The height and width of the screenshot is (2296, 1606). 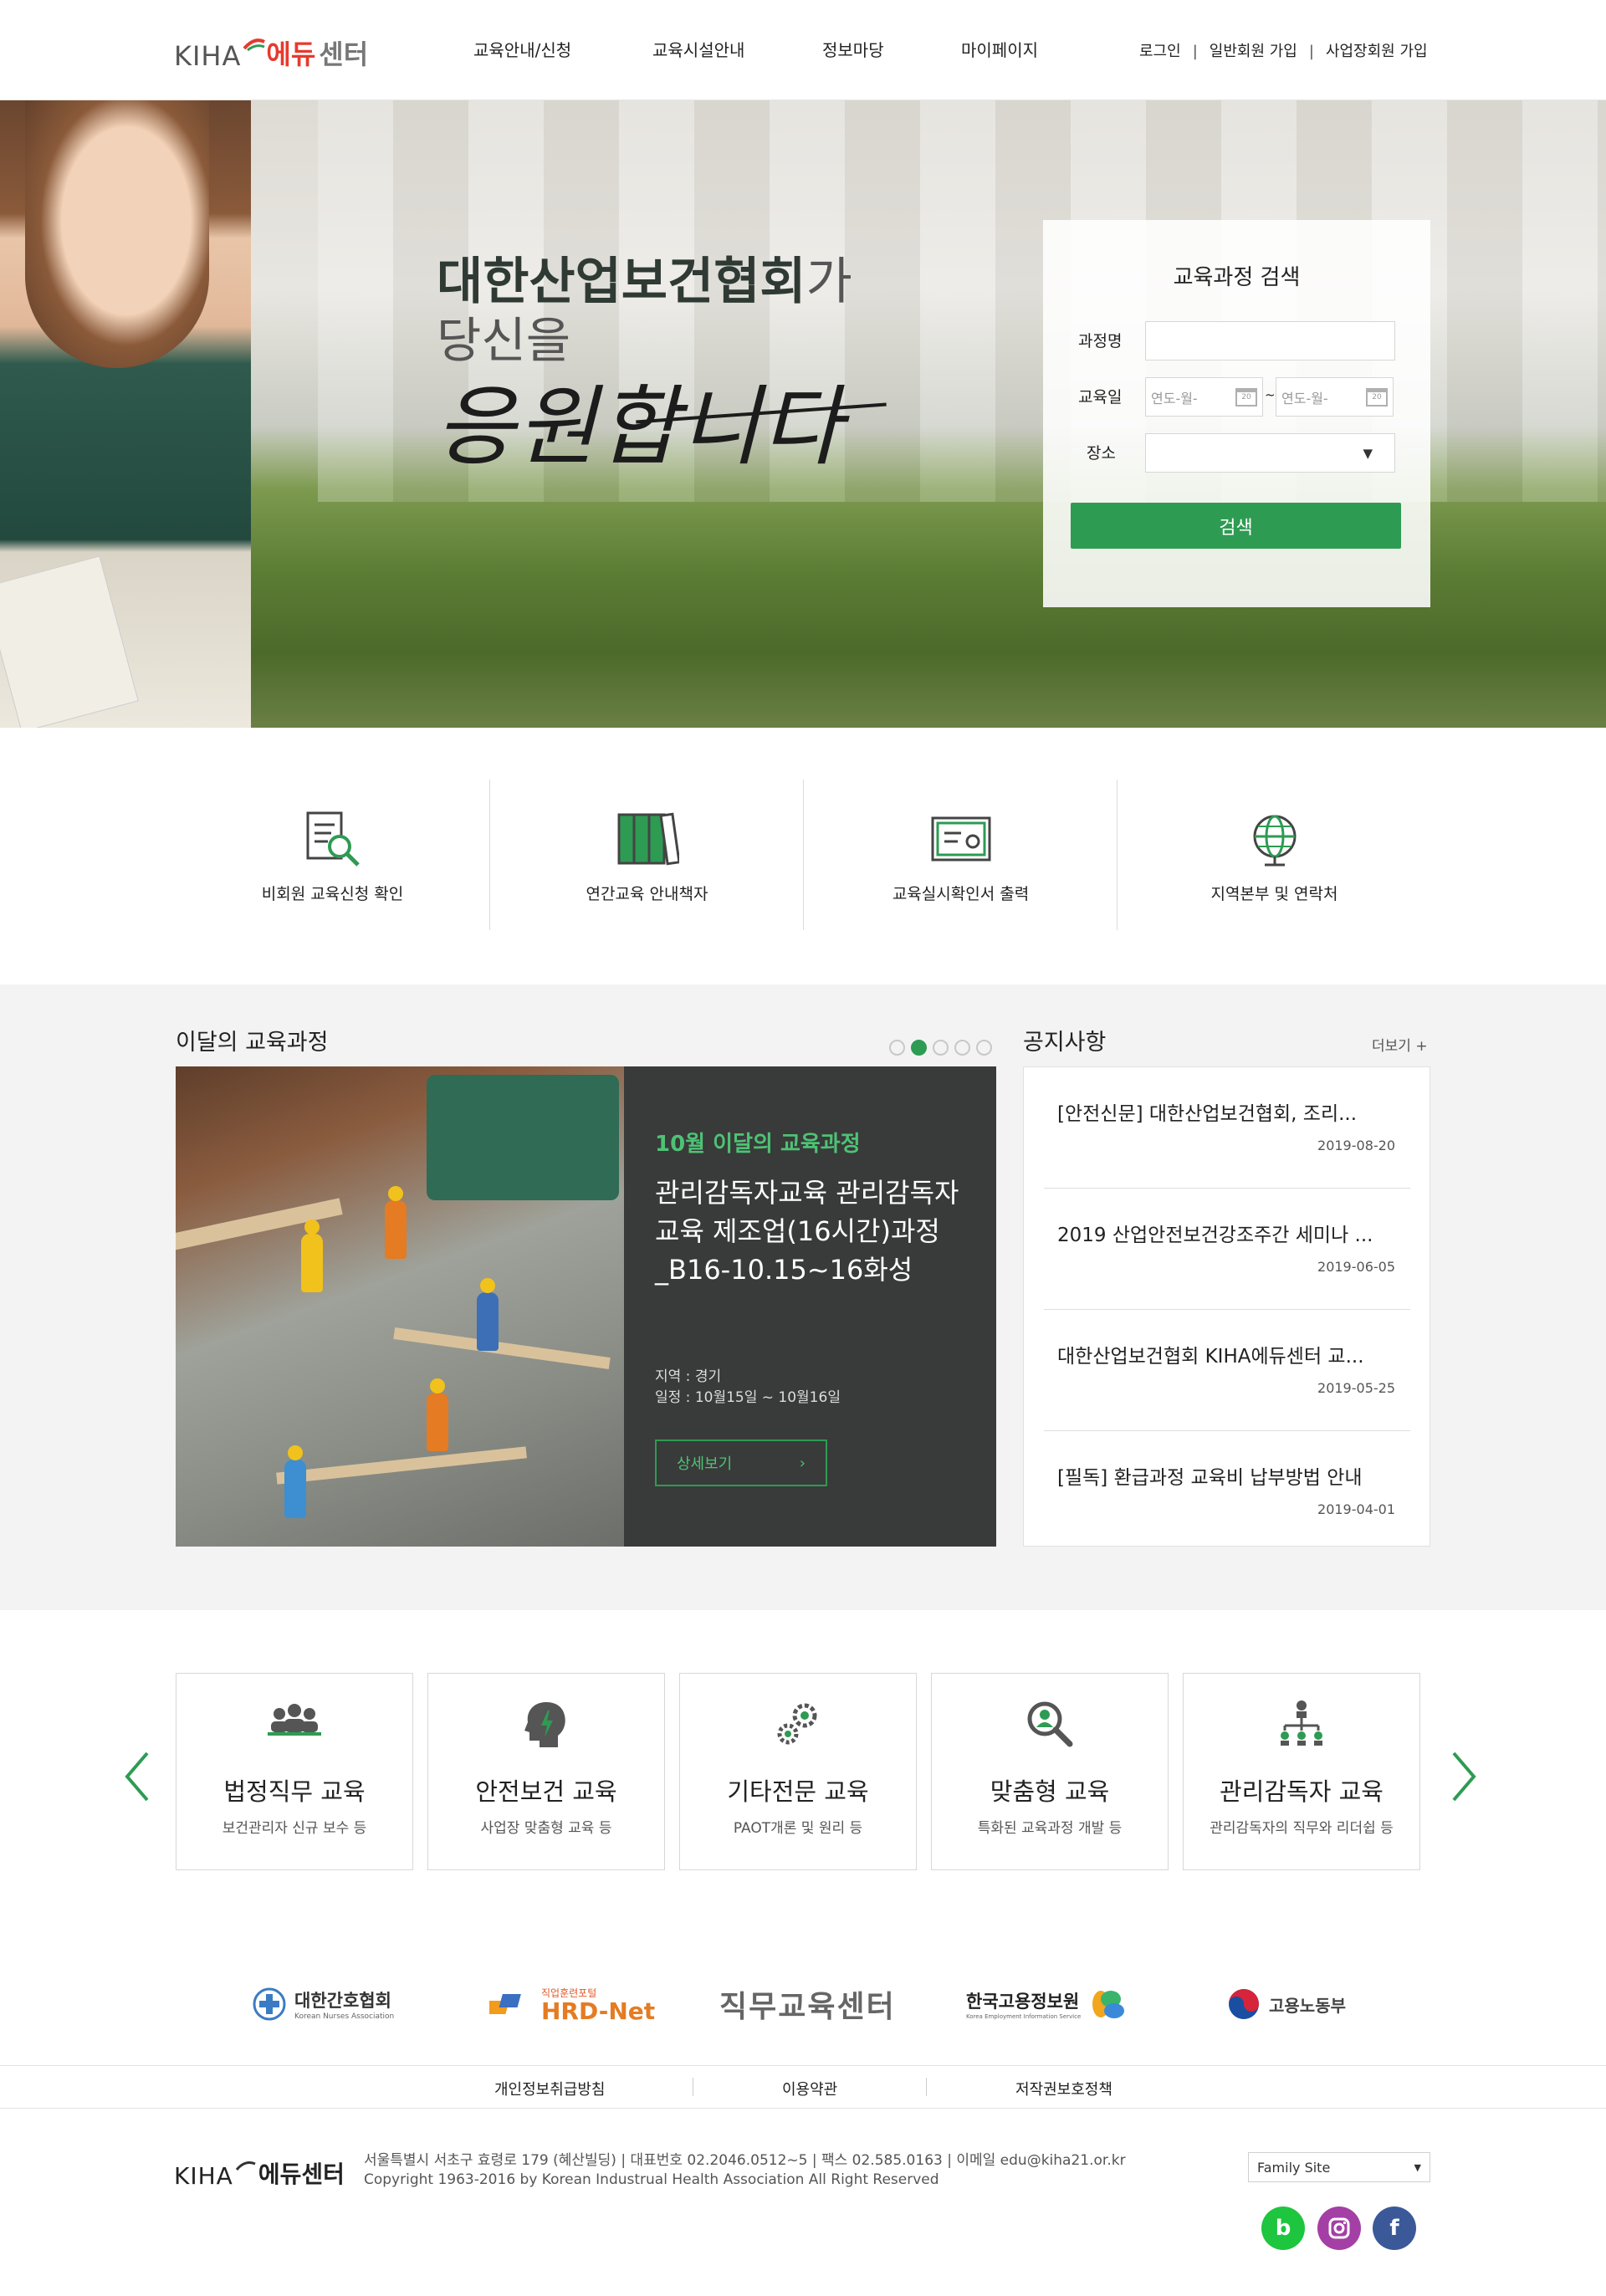 I want to click on hero-script-text: 응원합니다, so click(x=639, y=427).